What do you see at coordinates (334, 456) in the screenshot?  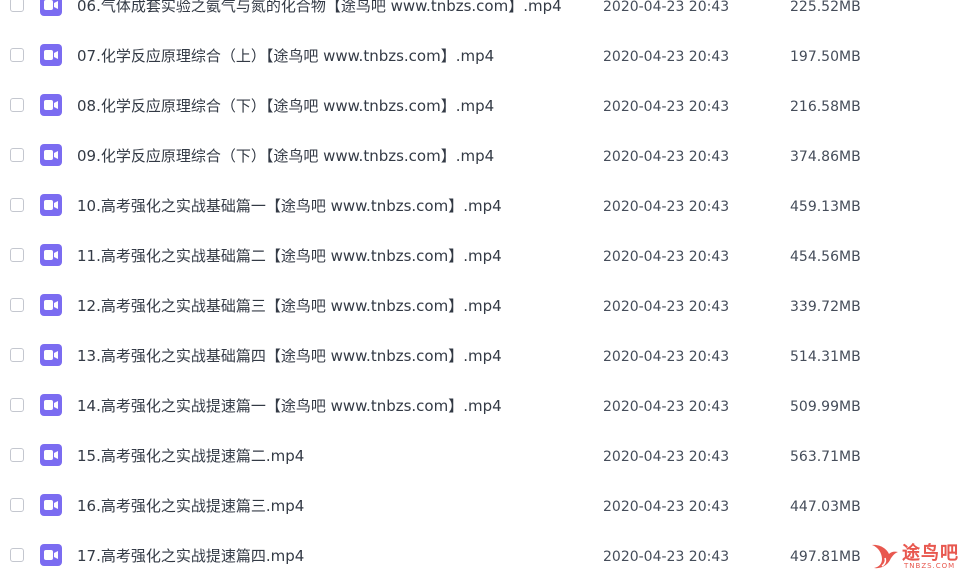 I see `file-name: 15.高考强化之实战提速篇二.mp4` at bounding box center [334, 456].